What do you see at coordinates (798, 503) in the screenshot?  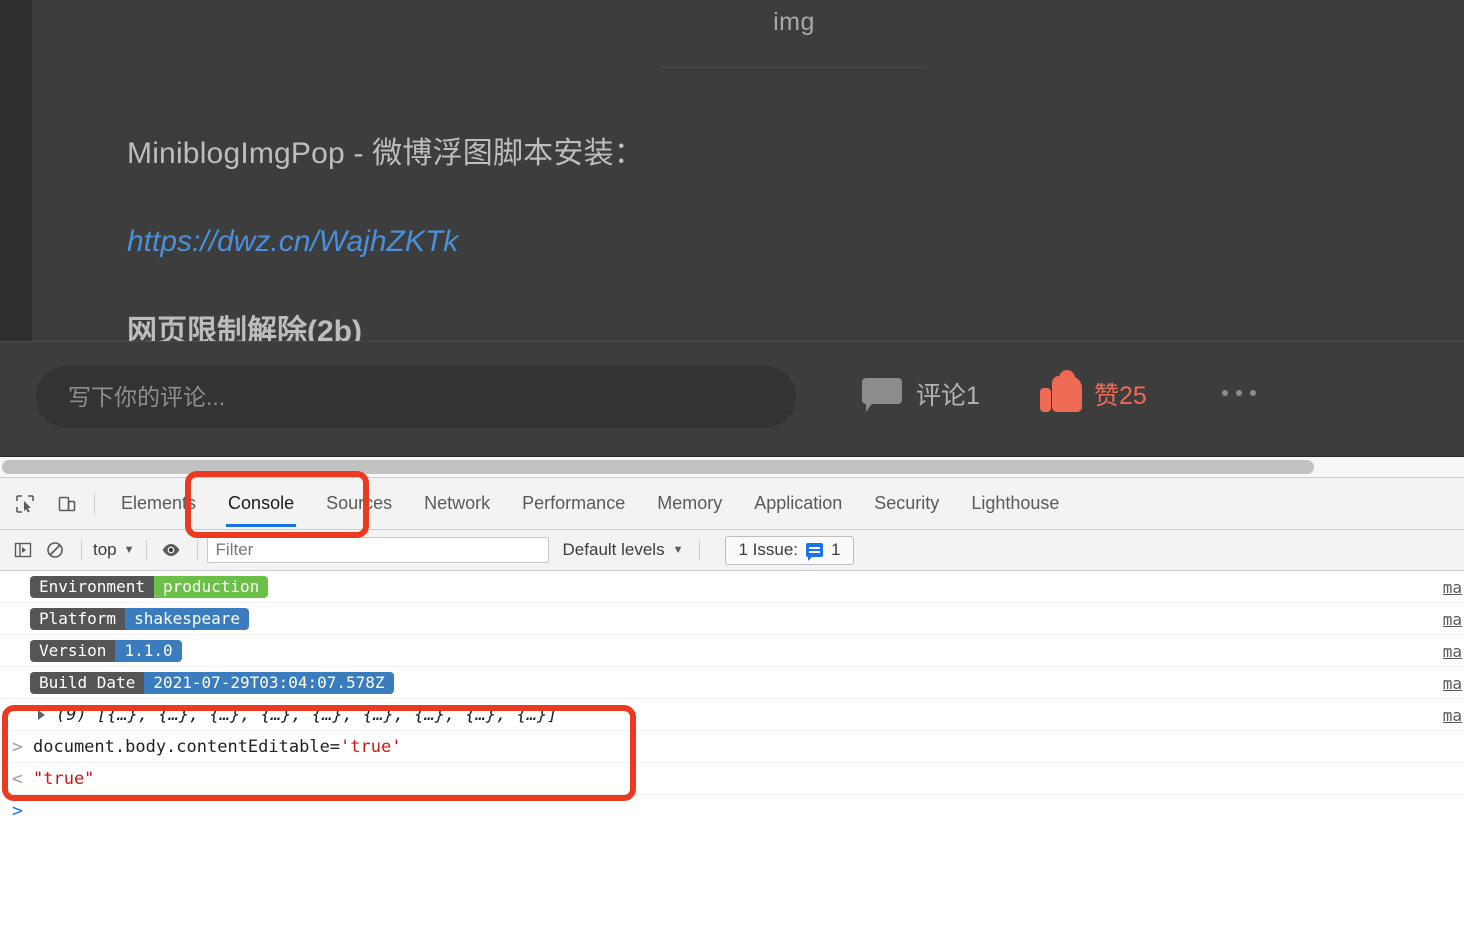 I see `tab-application: Application` at bounding box center [798, 503].